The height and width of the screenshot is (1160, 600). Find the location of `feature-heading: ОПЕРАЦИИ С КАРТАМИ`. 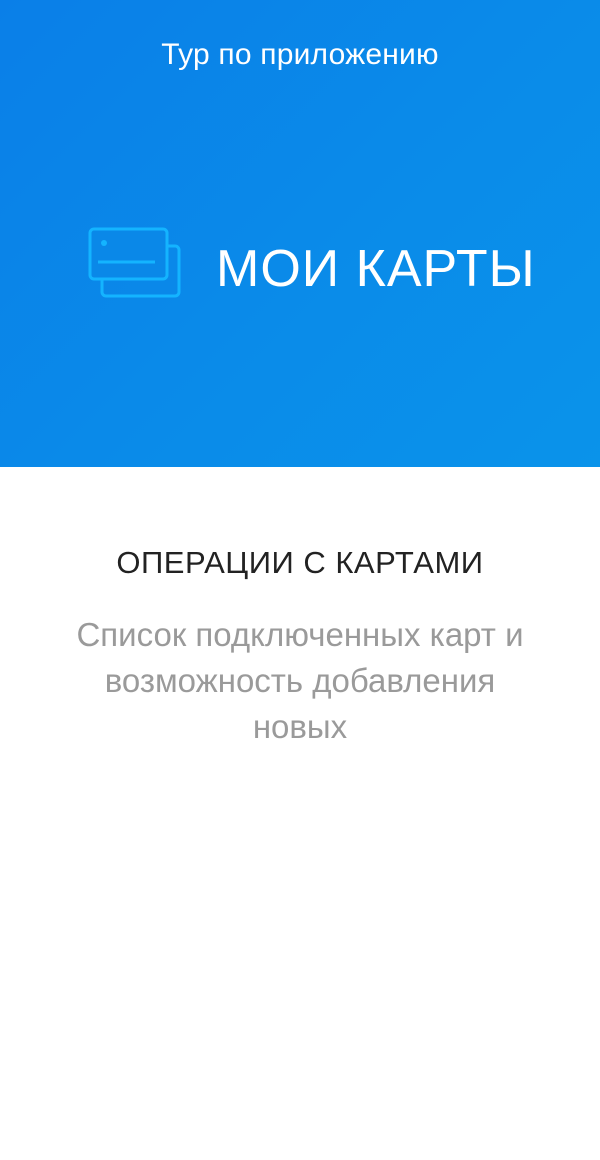

feature-heading: ОПЕРАЦИИ С КАРТАМИ is located at coordinates (300, 562).